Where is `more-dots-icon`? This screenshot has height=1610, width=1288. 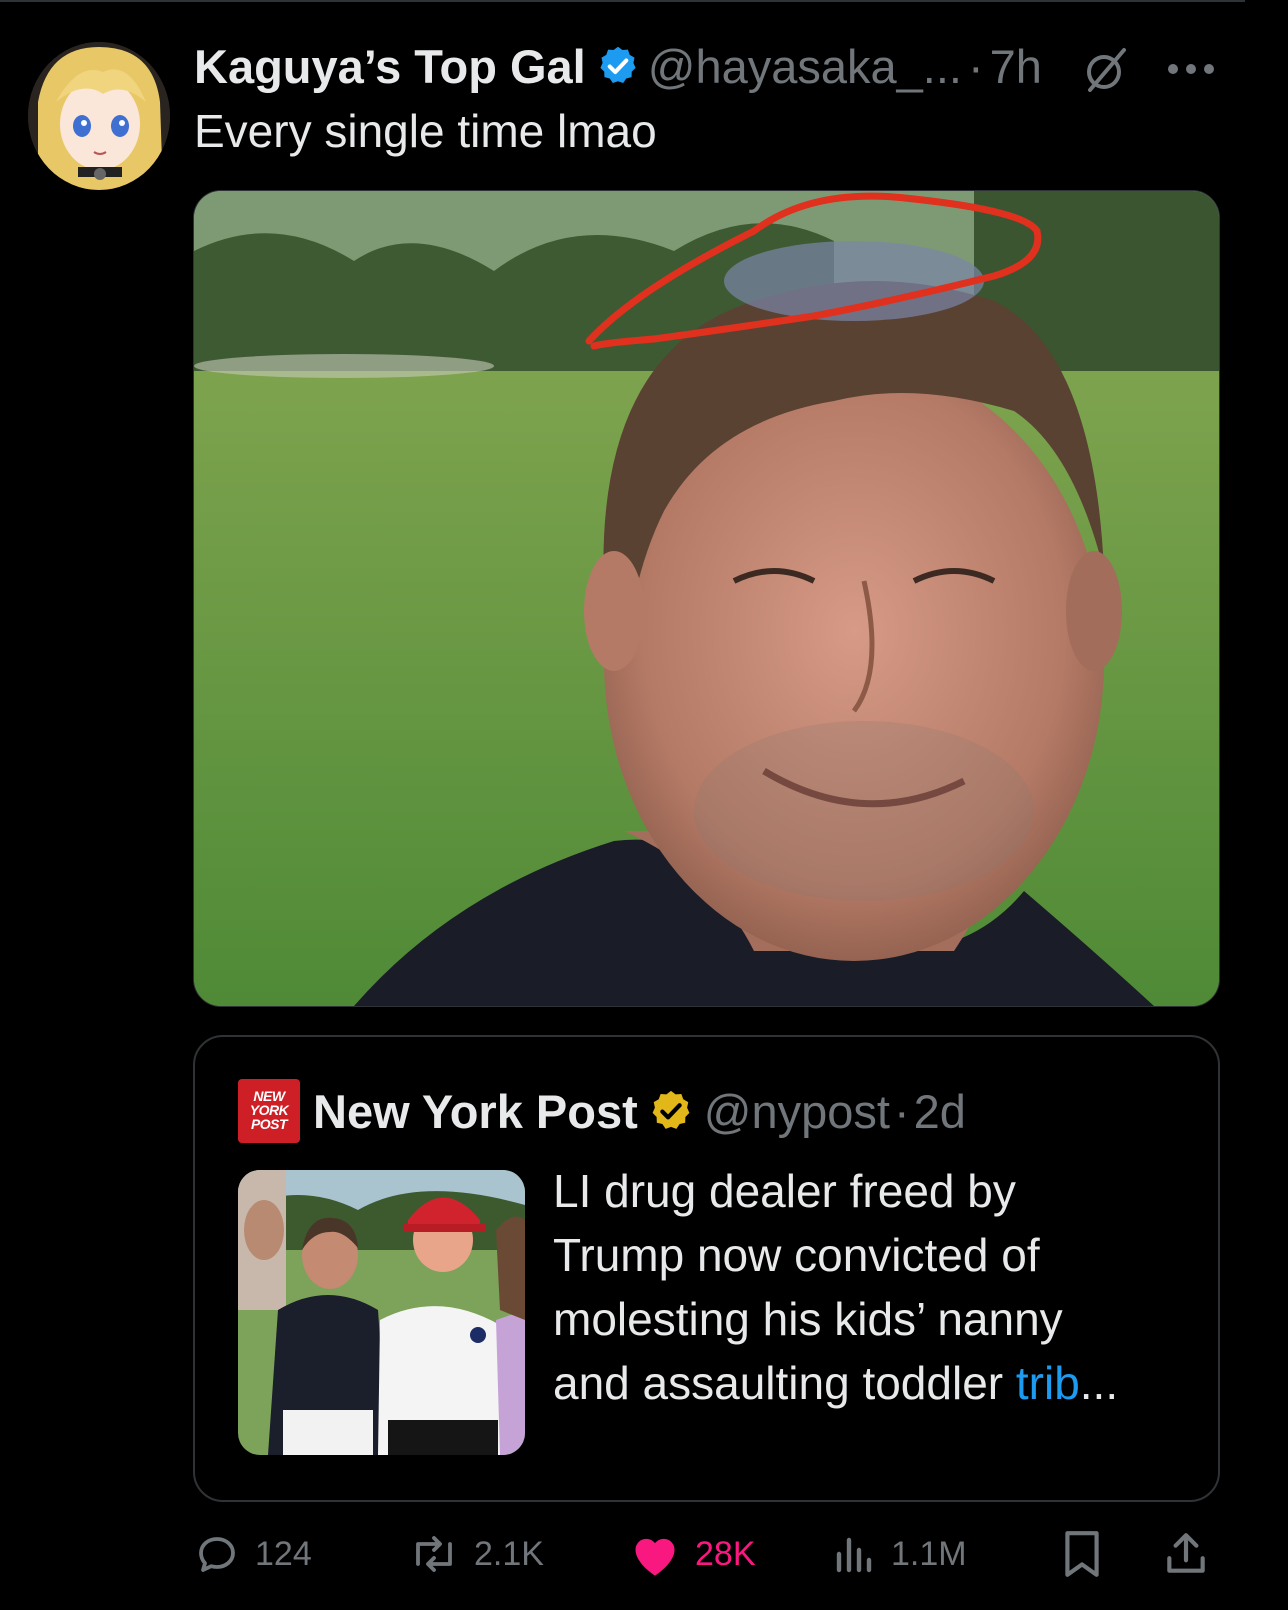
more-dots-icon is located at coordinates (1191, 69).